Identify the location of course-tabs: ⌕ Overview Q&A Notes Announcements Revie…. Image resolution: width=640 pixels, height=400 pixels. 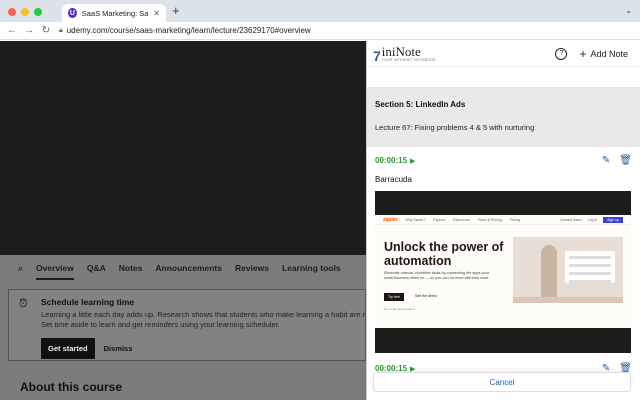
(183, 268).